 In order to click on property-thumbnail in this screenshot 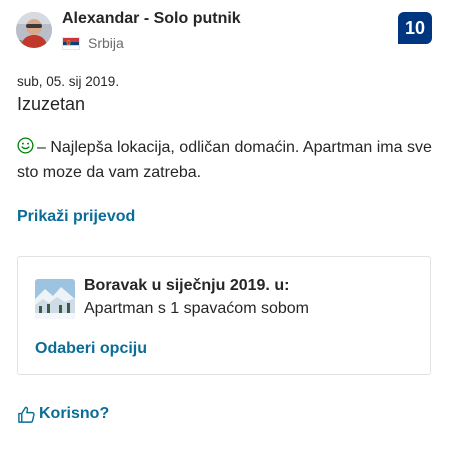, I will do `click(55, 299)`.